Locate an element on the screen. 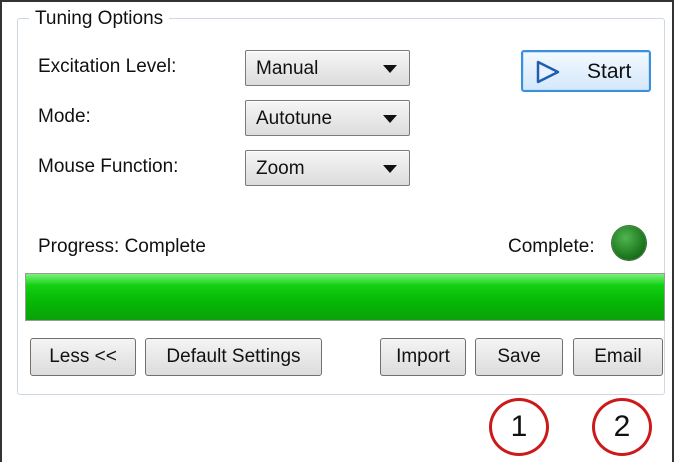 This screenshot has width=674, height=462. less-button: Less << is located at coordinates (83, 357).